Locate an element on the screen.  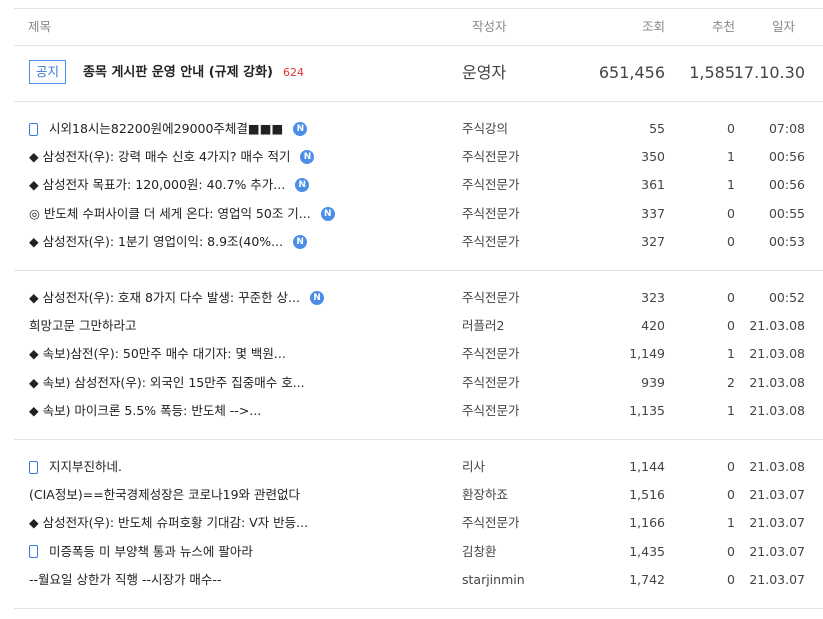
post-title-link: 희망고문 그만하라고 is located at coordinates (82, 326).